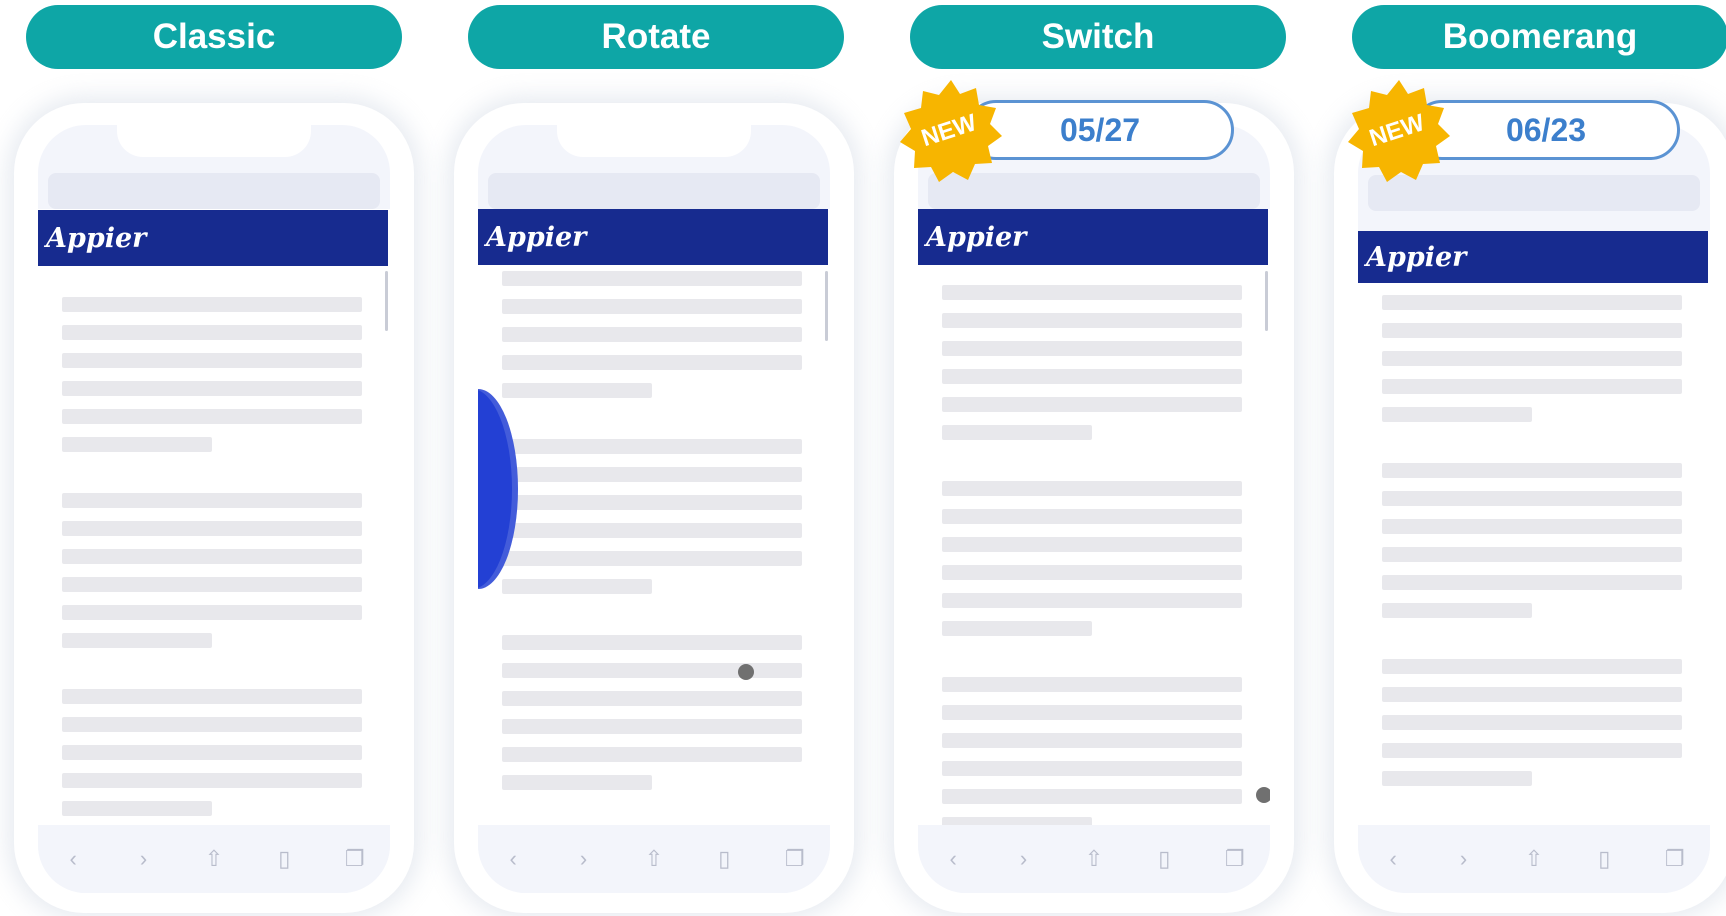  I want to click on release-date-badge: 05/27, so click(1100, 130).